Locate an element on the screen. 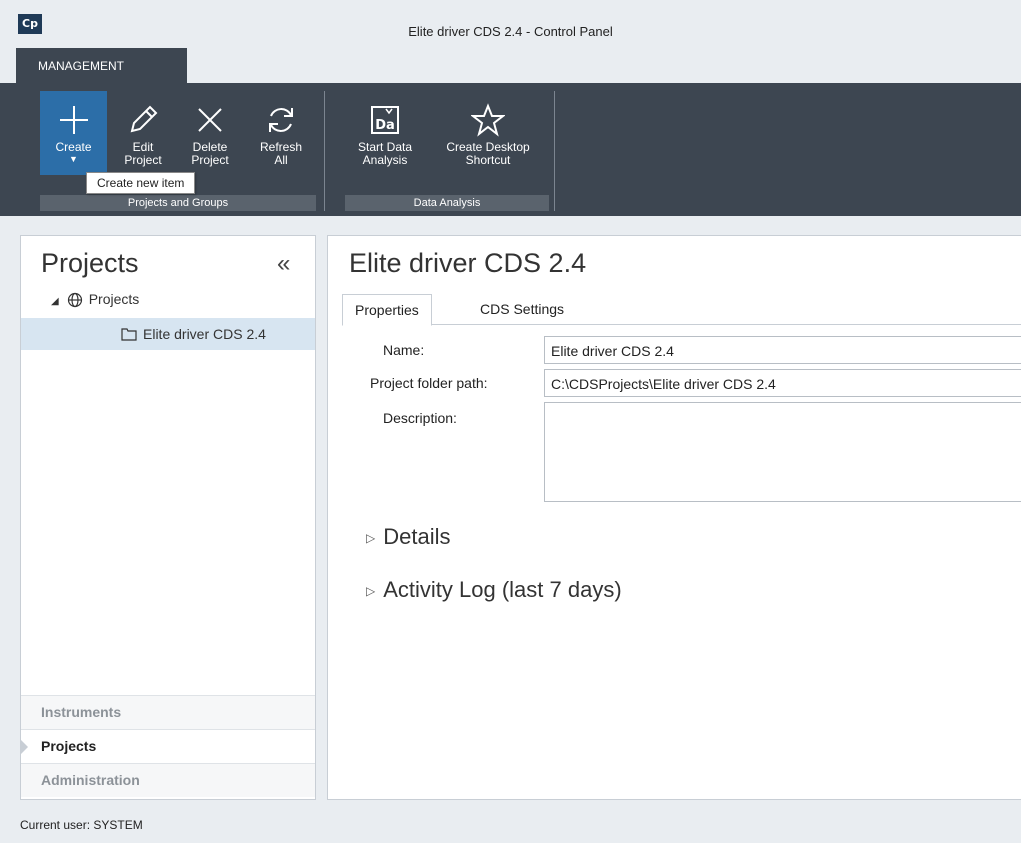 The width and height of the screenshot is (1021, 843). tree-node-projects: ◢ Projects is located at coordinates (95, 299).